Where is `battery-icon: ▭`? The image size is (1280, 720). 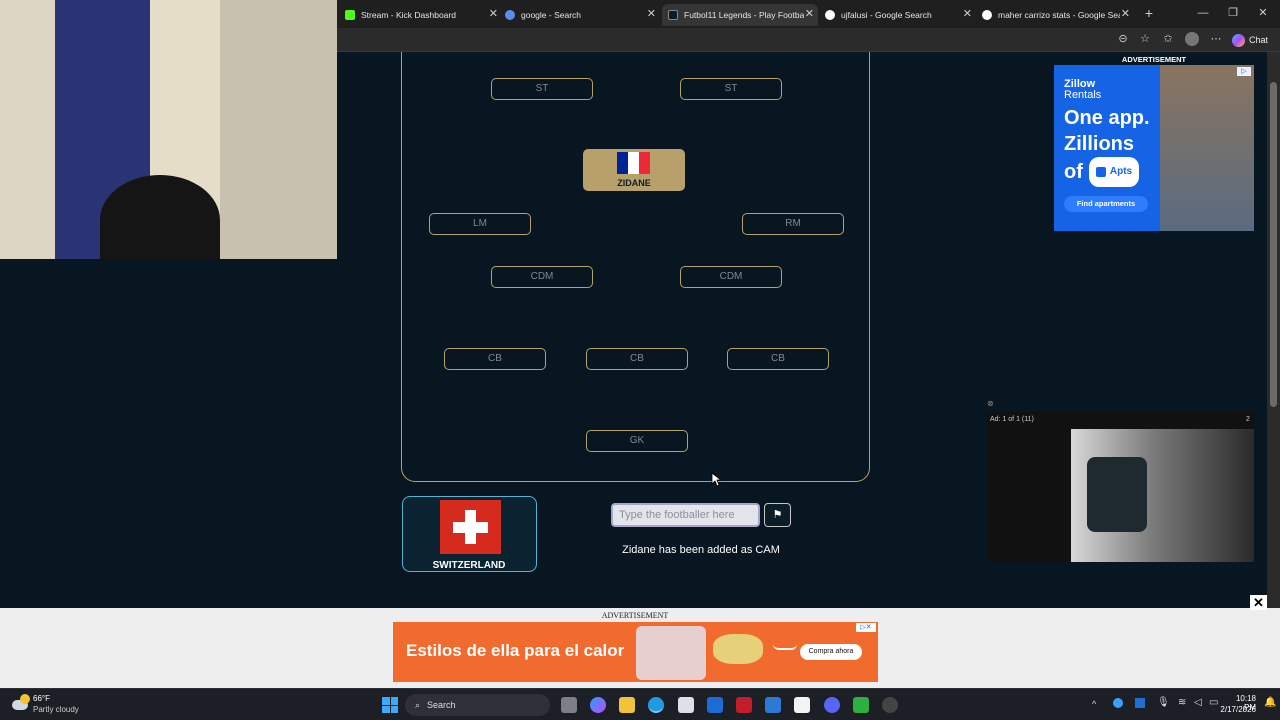
battery-icon: ▭ is located at coordinates (1213, 702).